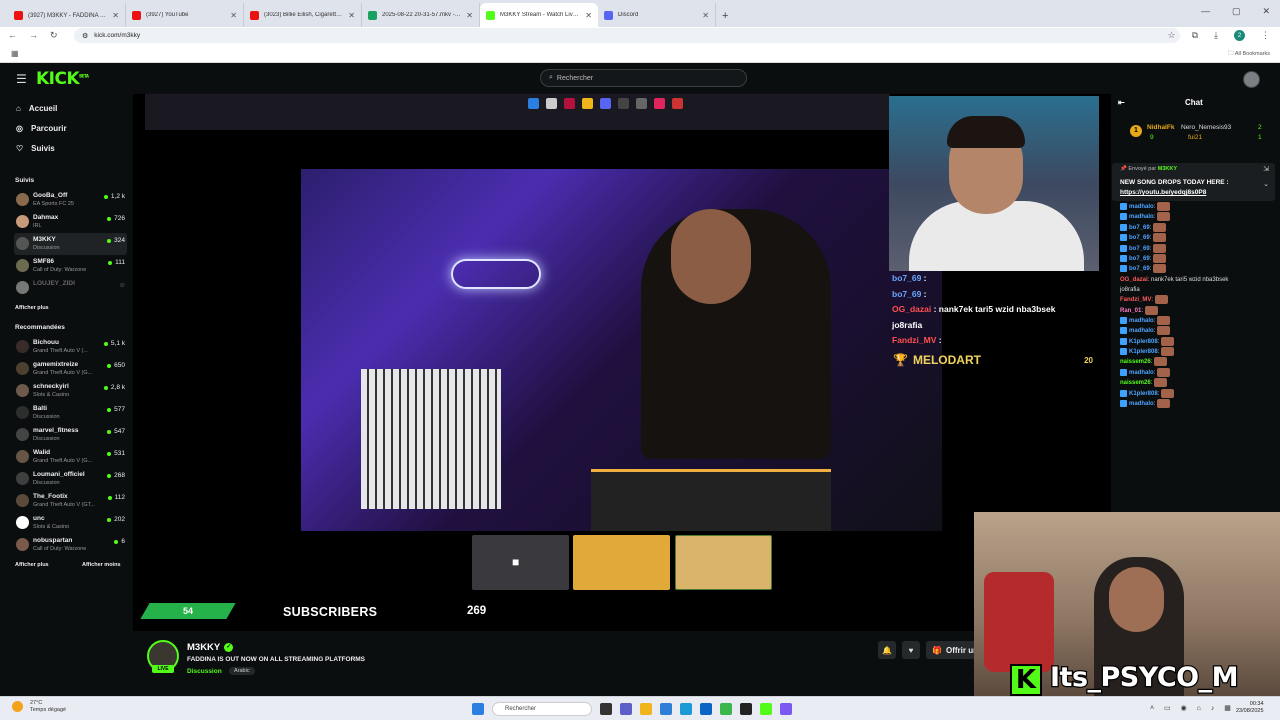 The width and height of the screenshot is (1280, 720). Describe the element at coordinates (41, 128) in the screenshot. I see `nav-compass: ◎ Parcourir` at that location.